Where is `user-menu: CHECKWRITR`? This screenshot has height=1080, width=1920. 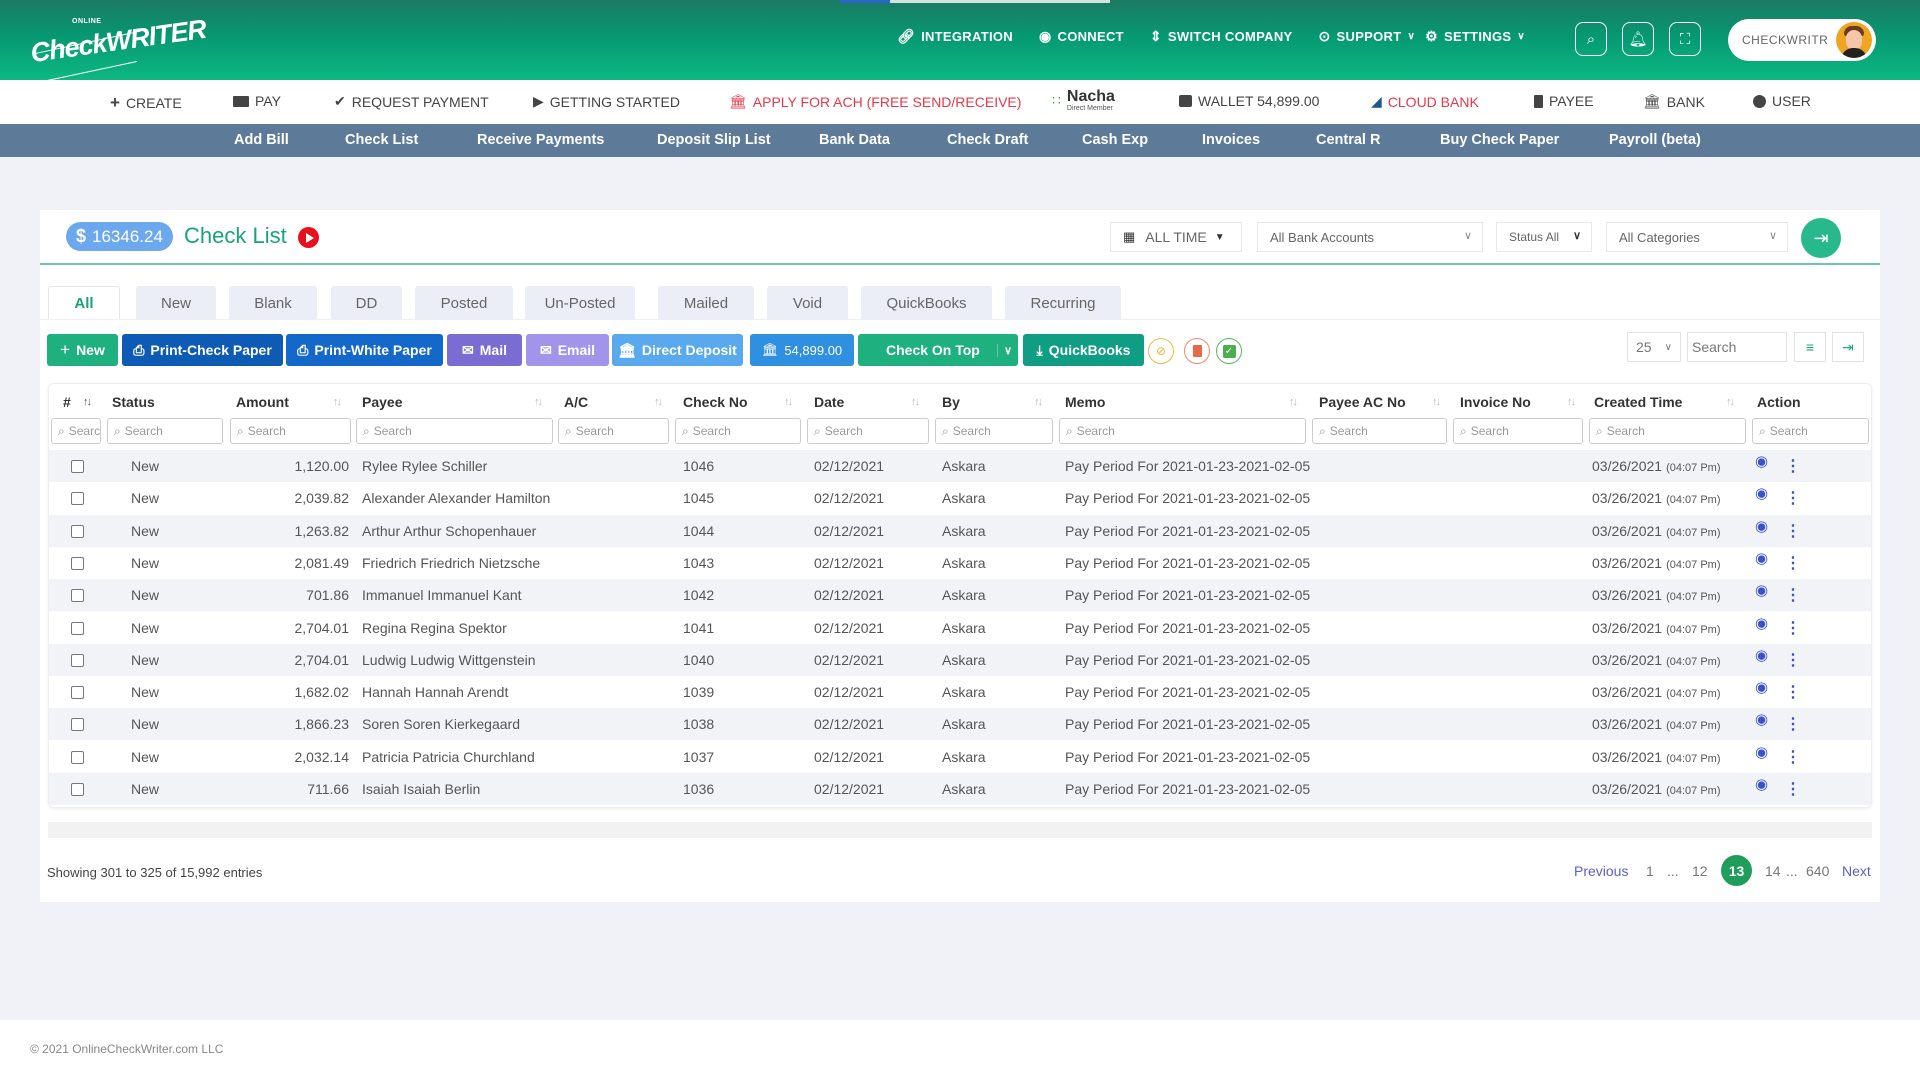 user-menu: CHECKWRITR is located at coordinates (1802, 40).